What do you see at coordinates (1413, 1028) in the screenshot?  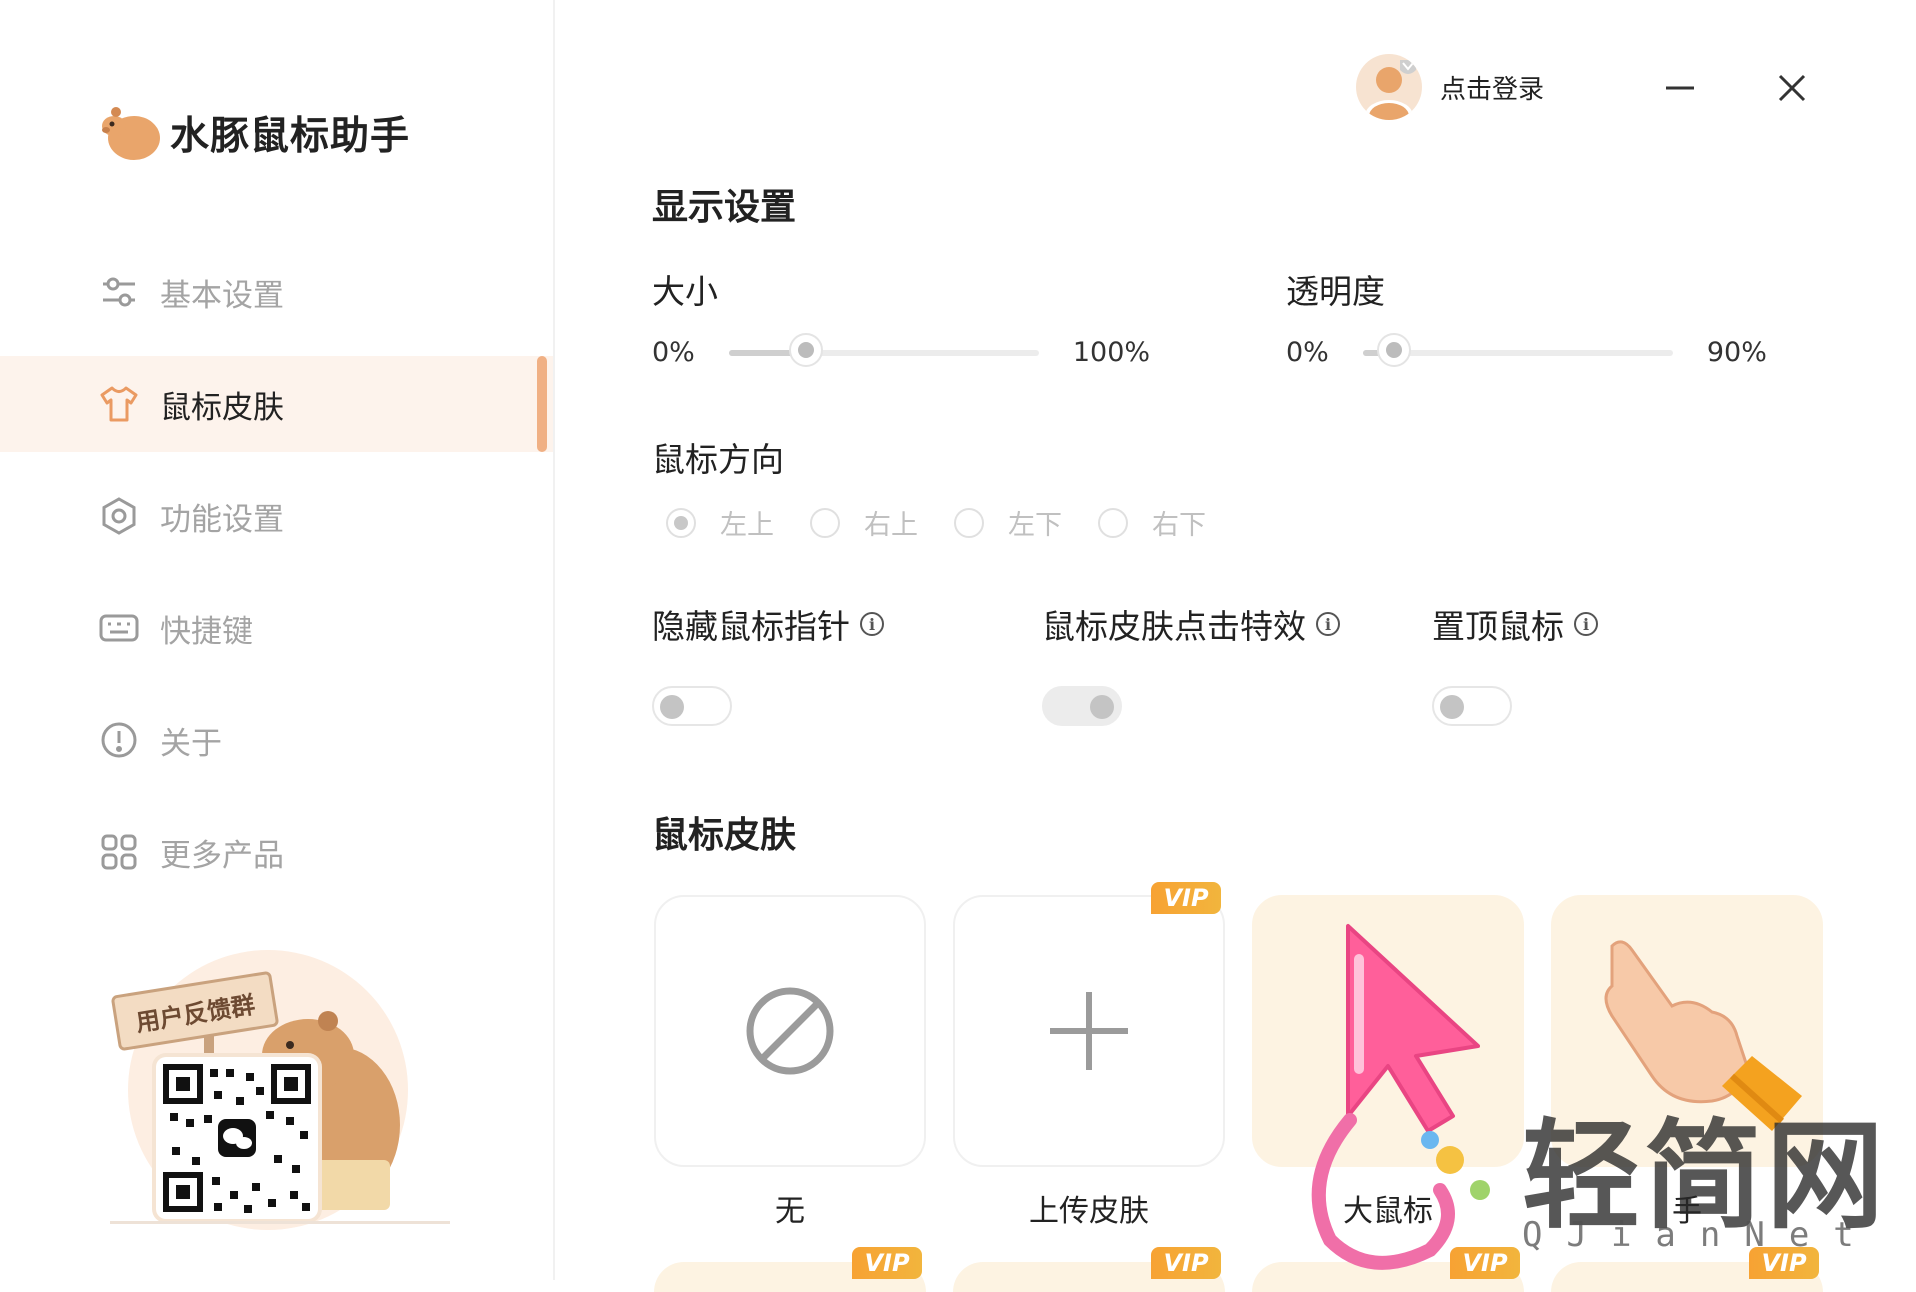 I see `big-pink-cursor-icon` at bounding box center [1413, 1028].